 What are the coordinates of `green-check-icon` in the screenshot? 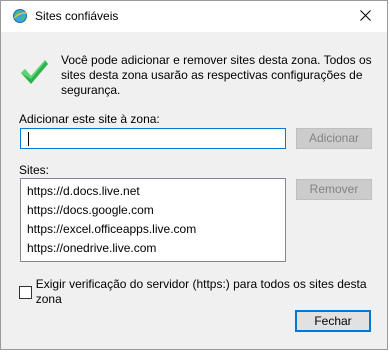 It's located at (34, 72).